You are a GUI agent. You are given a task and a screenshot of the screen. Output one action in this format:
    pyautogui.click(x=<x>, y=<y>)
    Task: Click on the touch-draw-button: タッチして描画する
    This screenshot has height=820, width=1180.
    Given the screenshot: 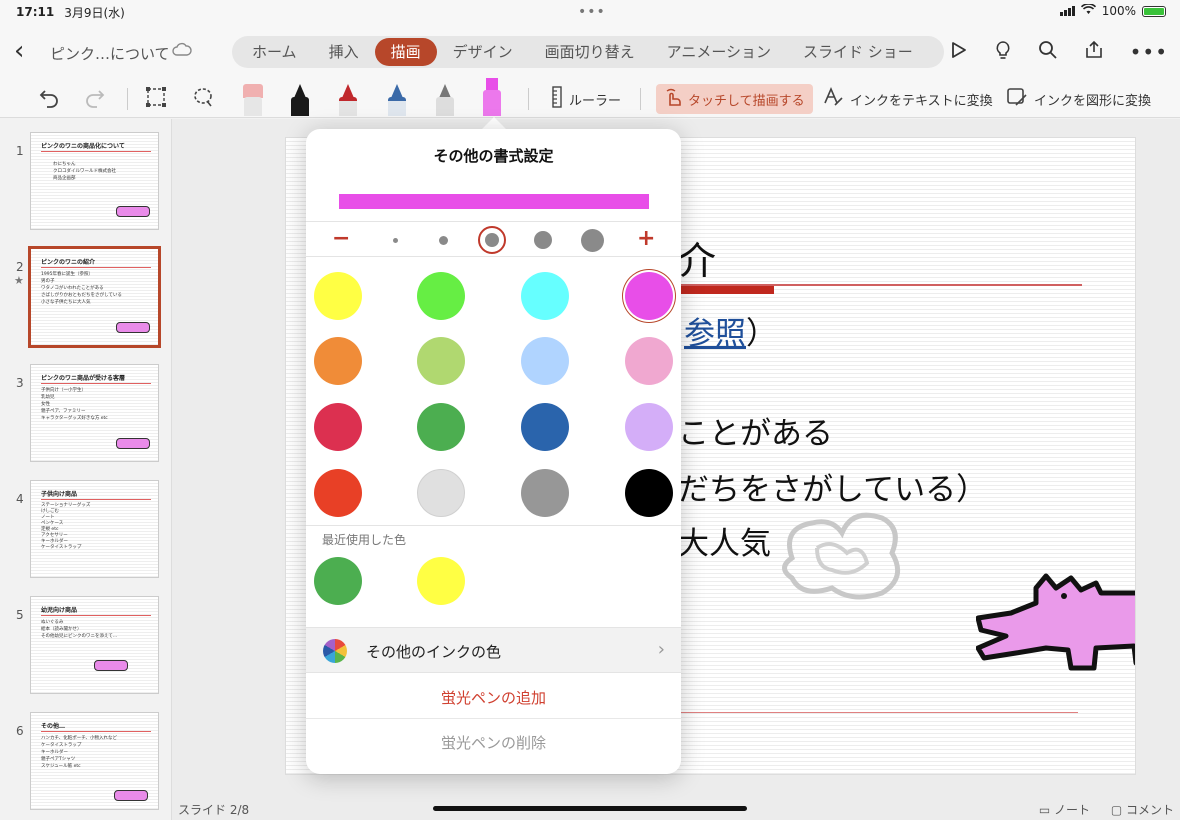 What is the action you would take?
    pyautogui.click(x=734, y=99)
    